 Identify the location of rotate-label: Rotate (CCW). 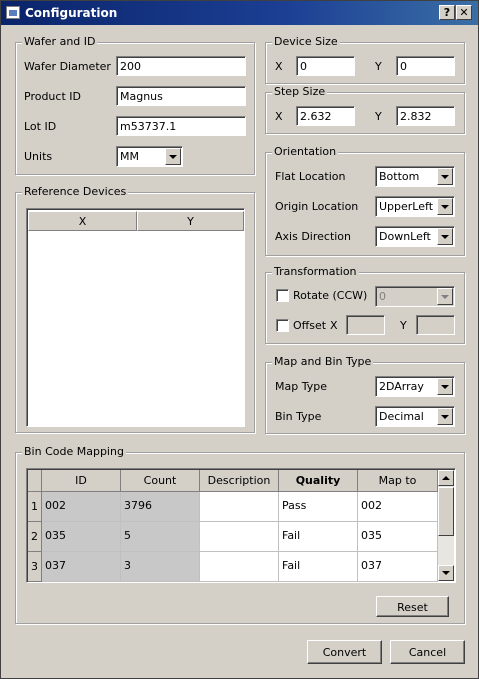
(330, 295).